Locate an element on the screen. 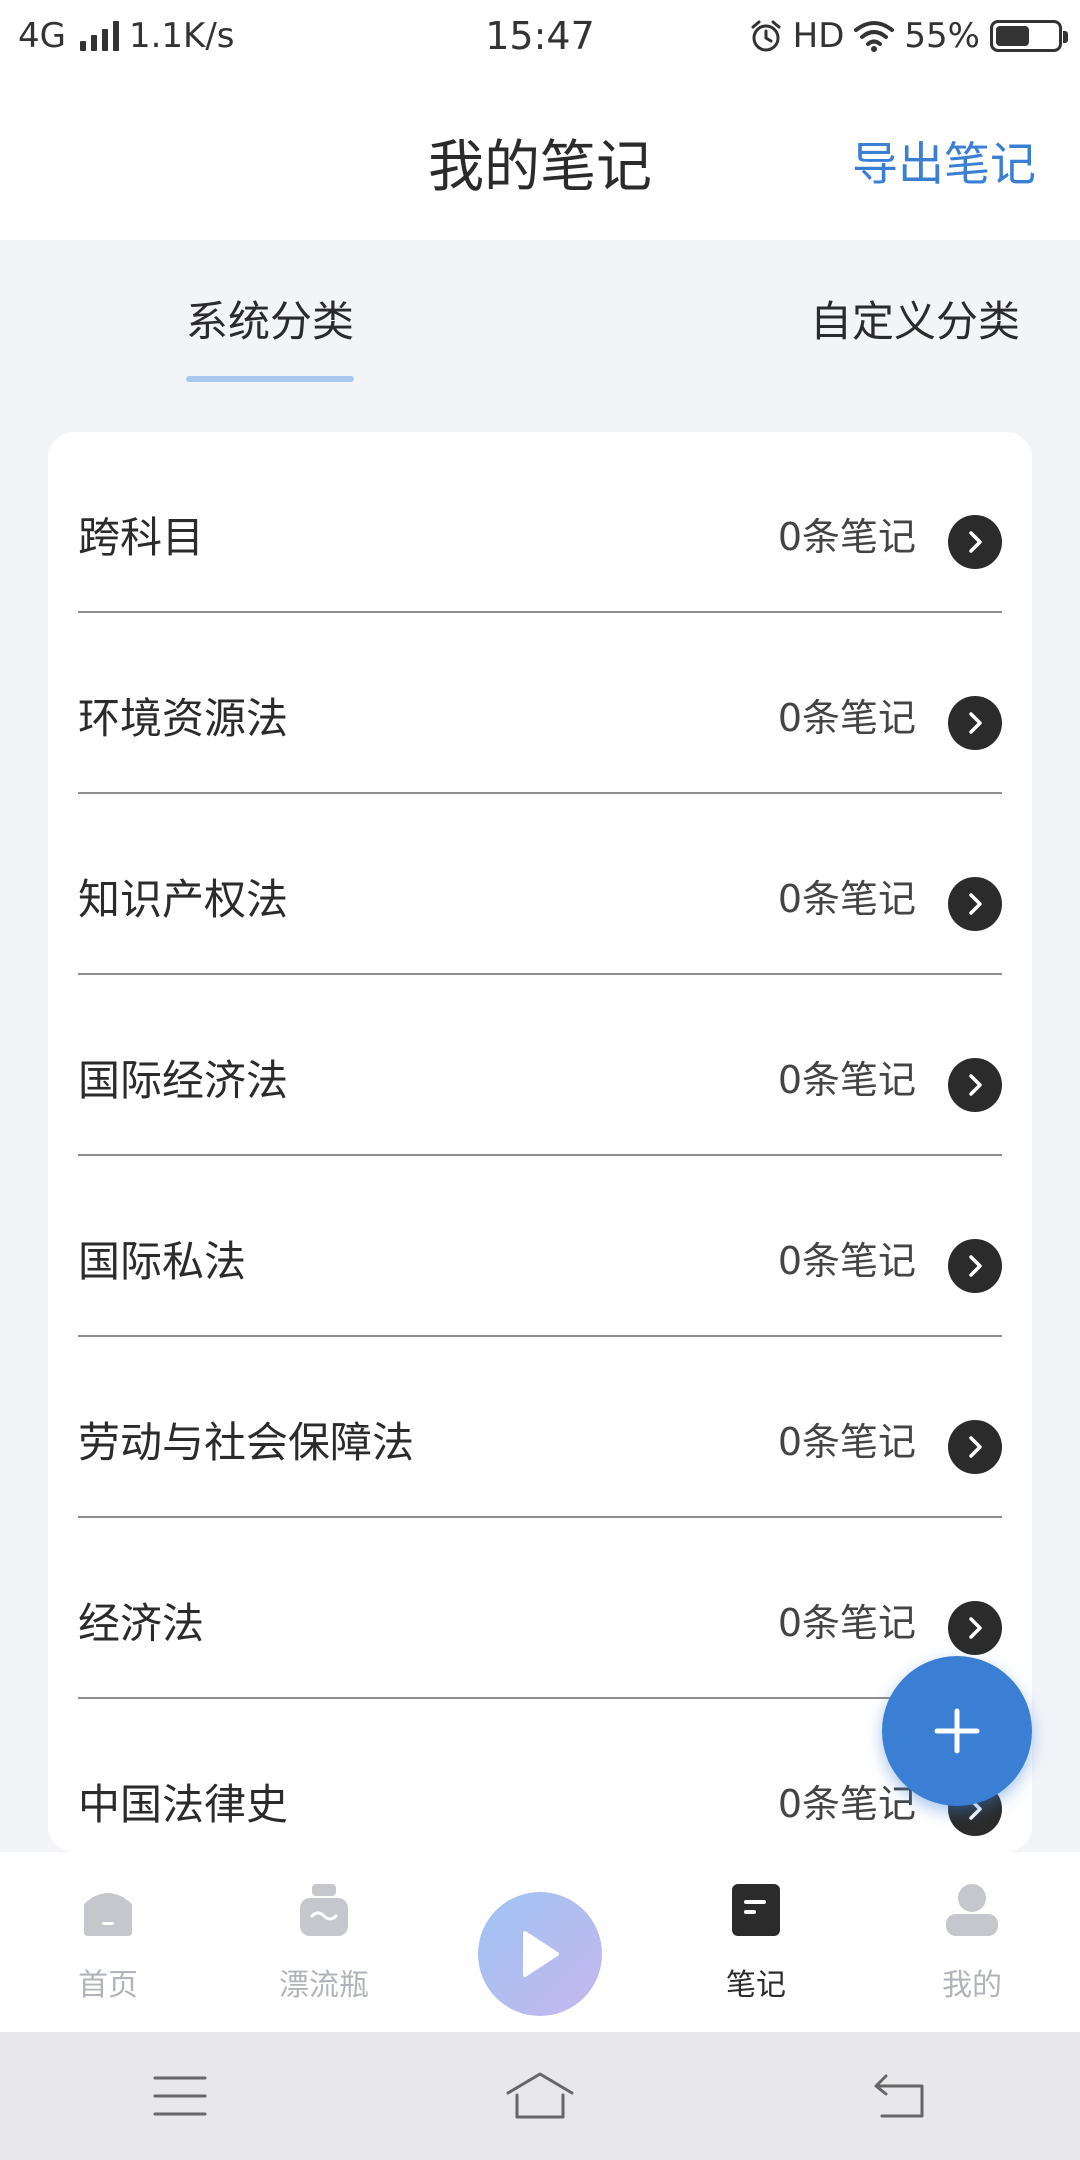 This screenshot has height=2160, width=1080. status-bar: 4G 1.1K/s 15:47 HD 55% is located at coordinates (540, 36).